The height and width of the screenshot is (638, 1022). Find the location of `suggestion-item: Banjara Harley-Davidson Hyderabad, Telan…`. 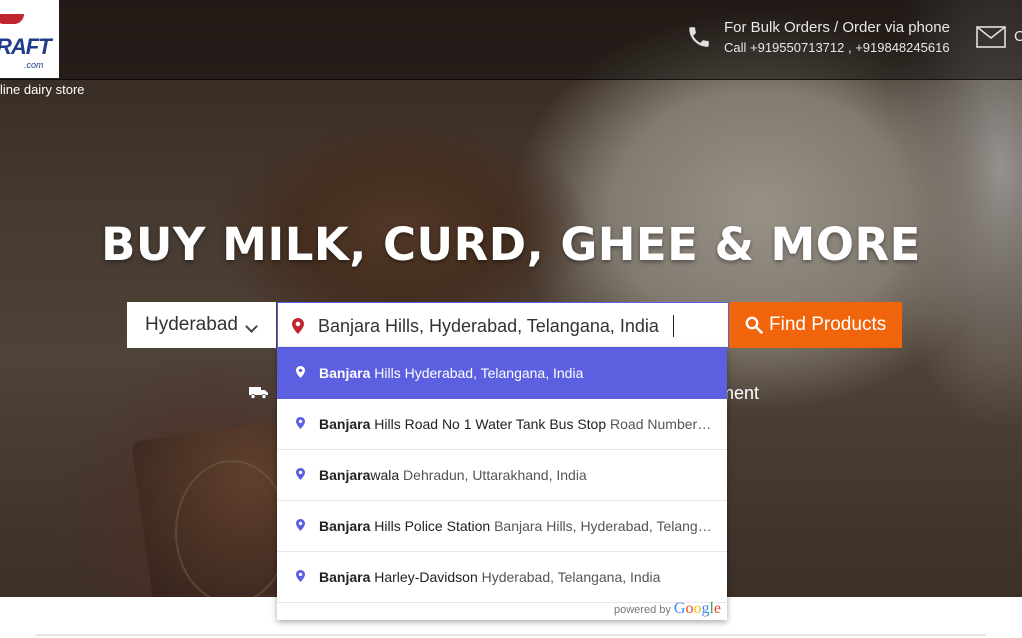

suggestion-item: Banjara Harley-Davidson Hyderabad, Telan… is located at coordinates (502, 577).